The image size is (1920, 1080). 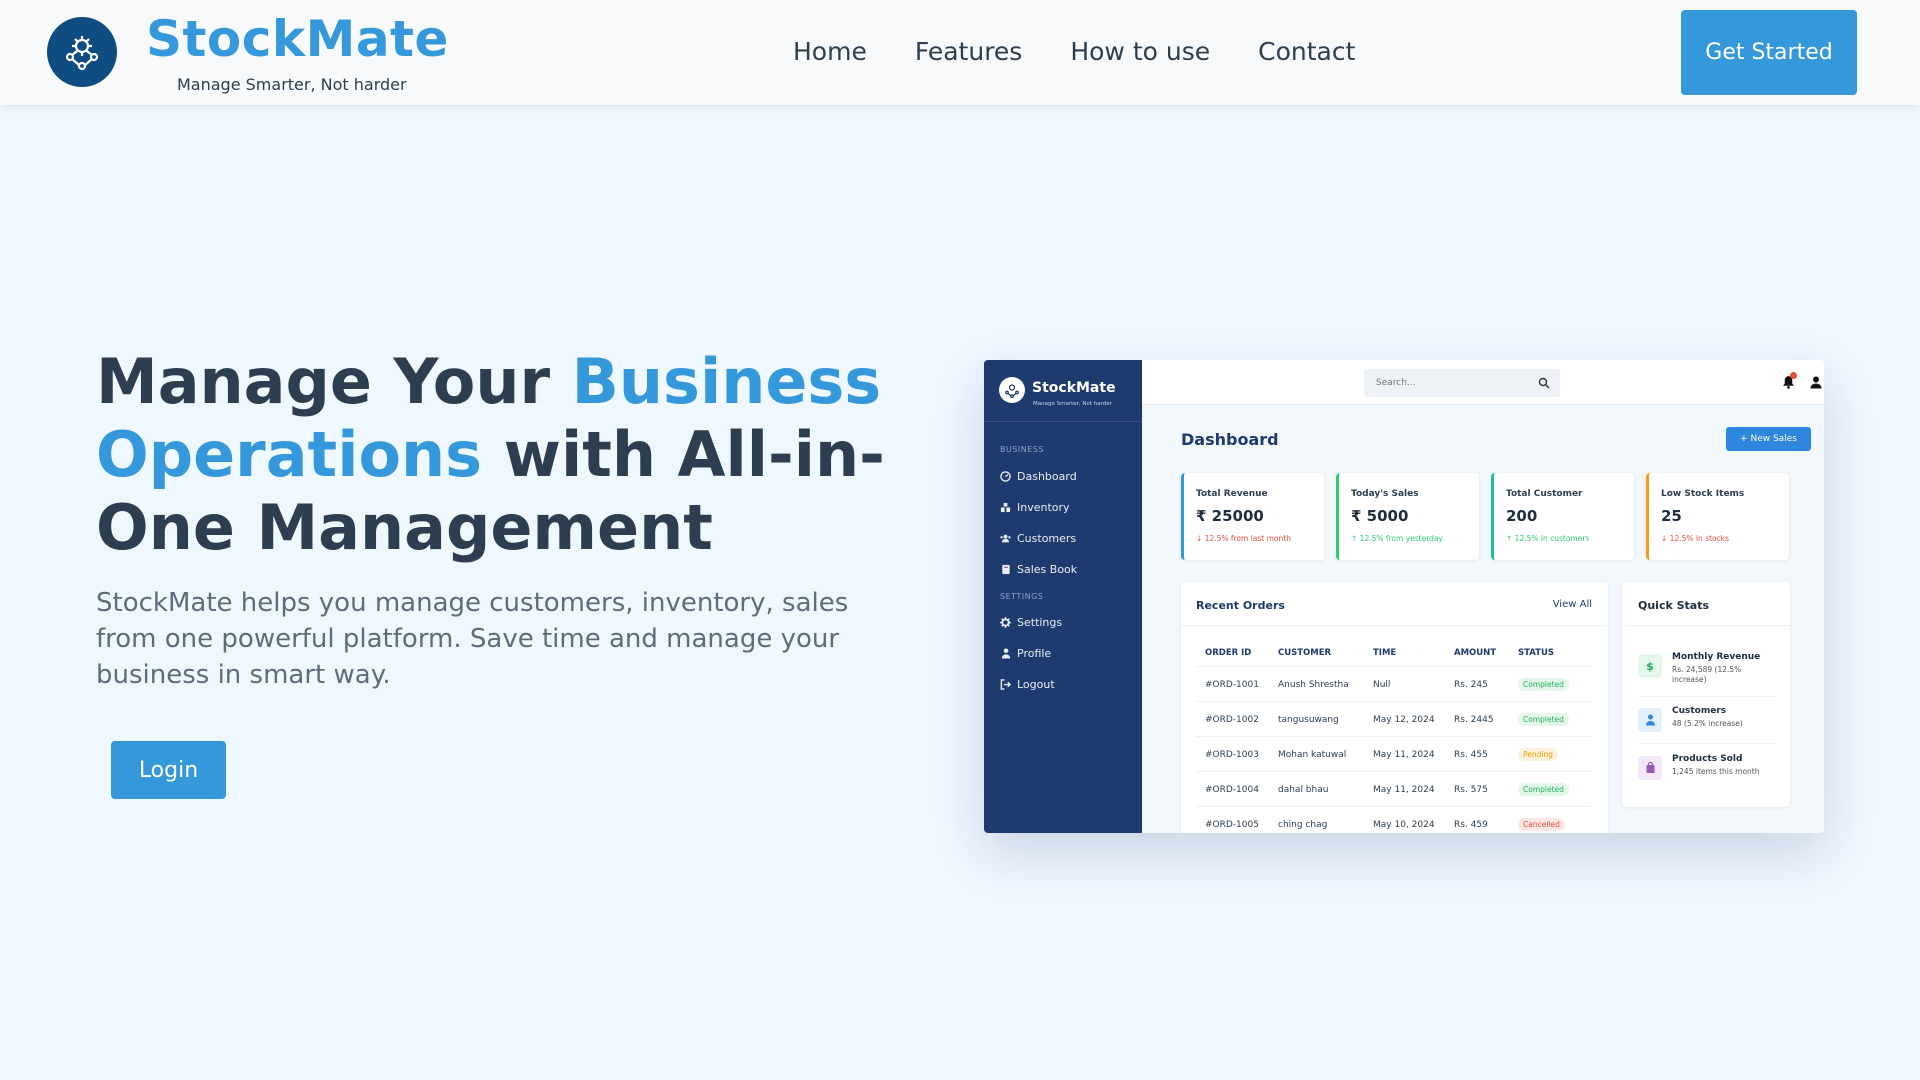 I want to click on time-cell: May 11, 2024, so click(x=1404, y=790).